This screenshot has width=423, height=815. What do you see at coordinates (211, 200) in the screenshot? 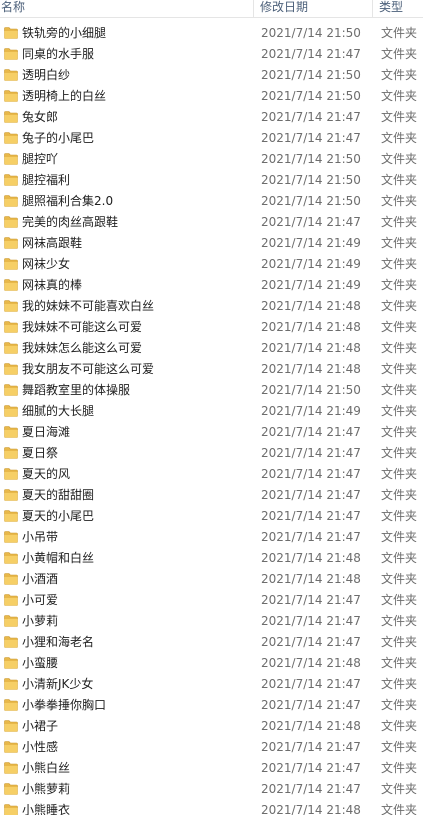
I see `list-item: 腿照福利合集2.0 2021/7/14 21:50 文件夹` at bounding box center [211, 200].